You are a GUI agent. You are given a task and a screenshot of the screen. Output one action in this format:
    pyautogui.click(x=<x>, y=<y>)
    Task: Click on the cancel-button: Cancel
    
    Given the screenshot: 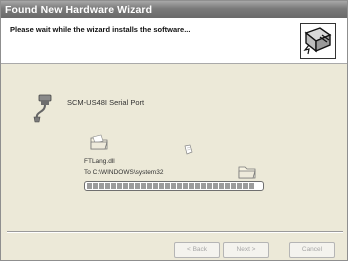 What is the action you would take?
    pyautogui.click(x=312, y=250)
    